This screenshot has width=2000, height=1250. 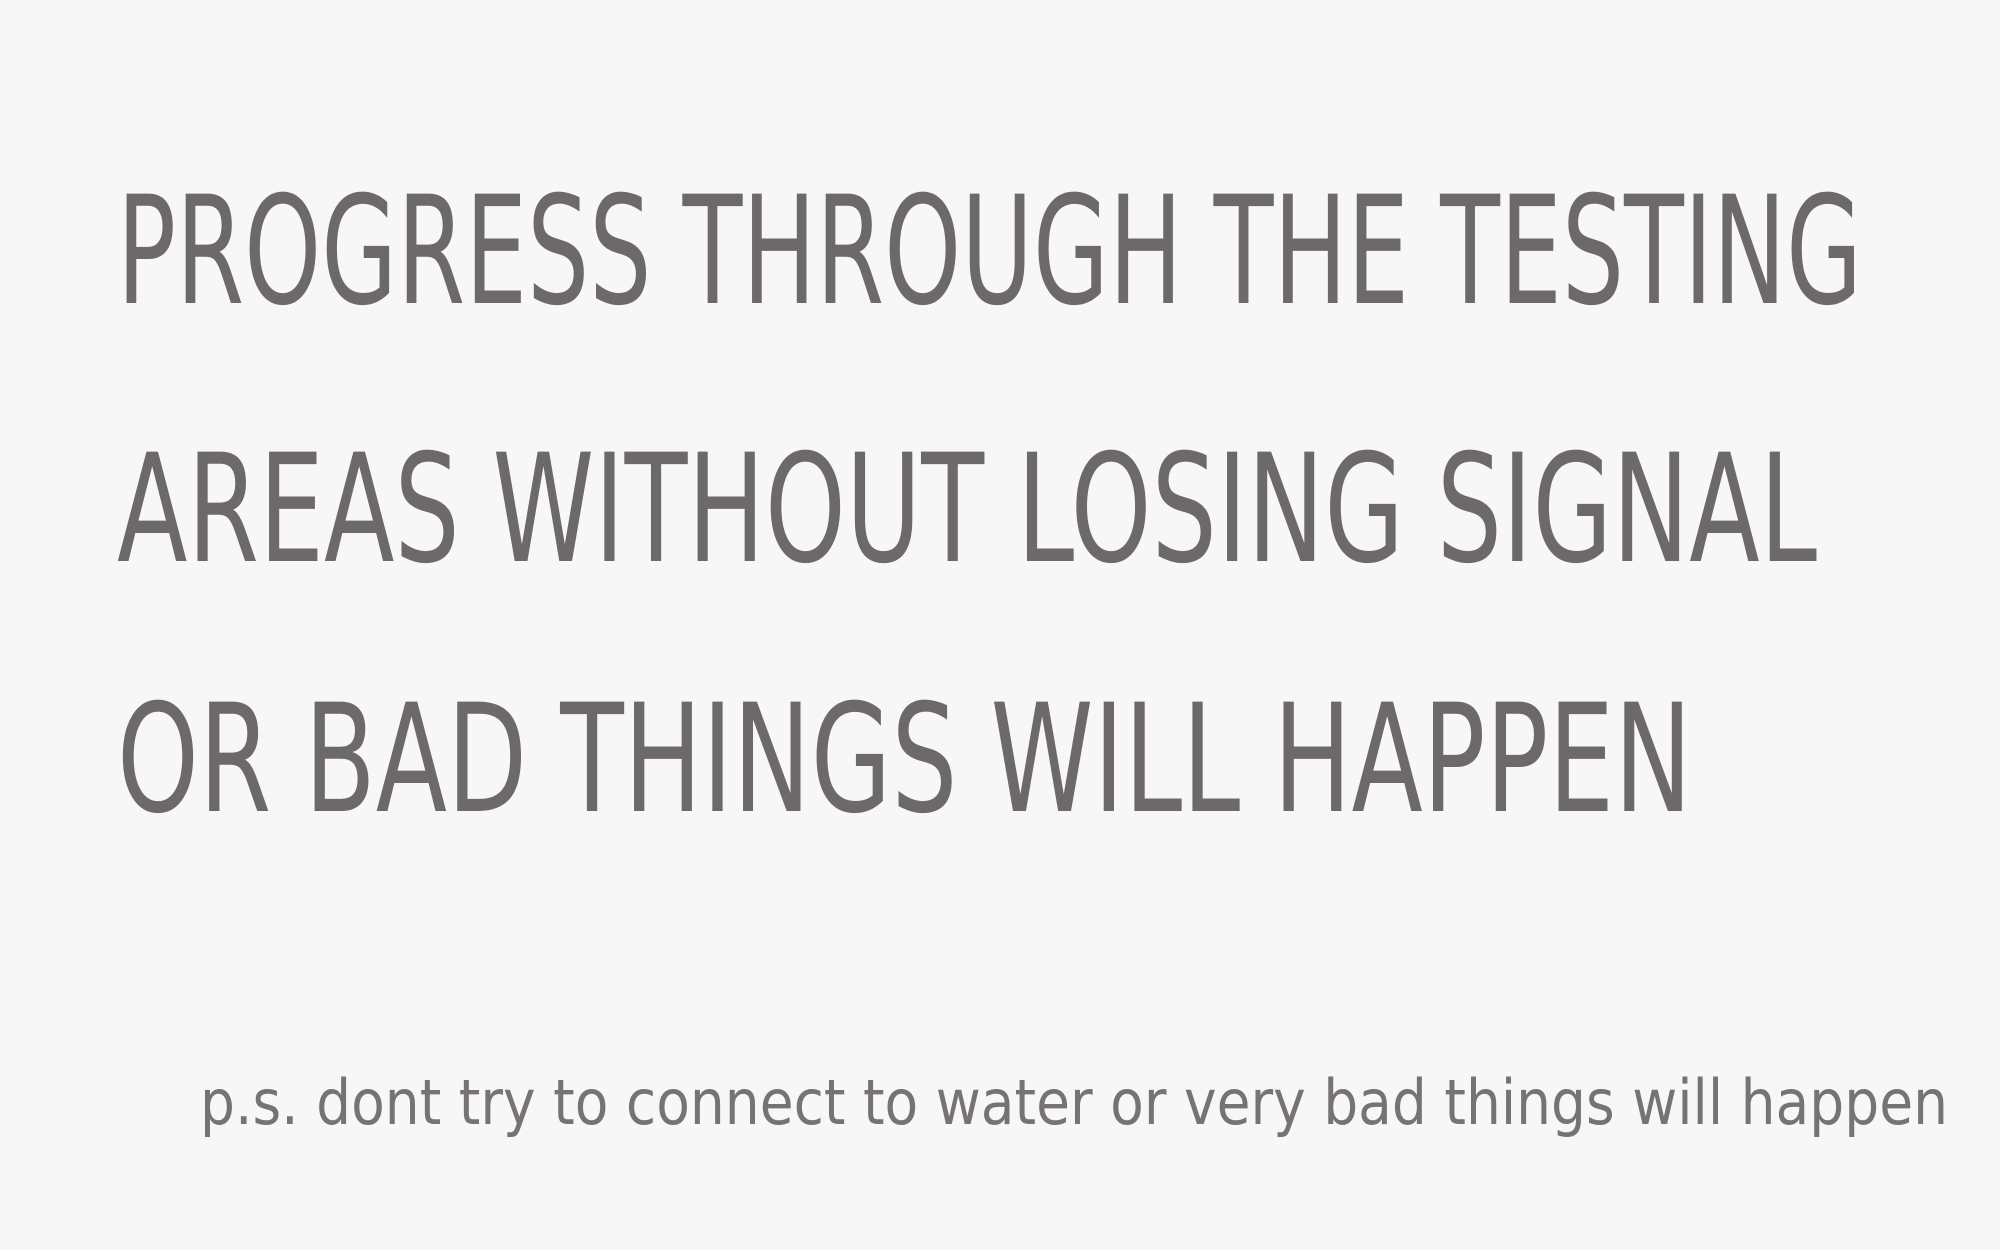 What do you see at coordinates (904, 760) in the screenshot?
I see `message-line-3: OR BAD THINGS WILL HAPPEN` at bounding box center [904, 760].